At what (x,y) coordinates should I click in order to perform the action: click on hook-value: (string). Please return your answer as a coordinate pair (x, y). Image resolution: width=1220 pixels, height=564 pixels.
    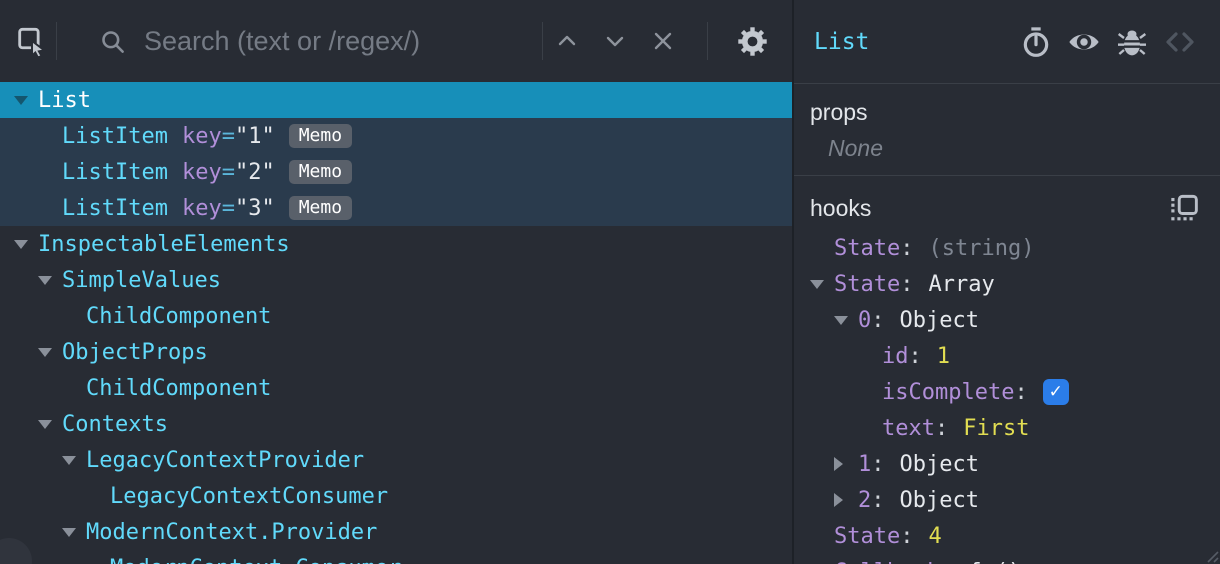
    Looking at the image, I should click on (981, 248).